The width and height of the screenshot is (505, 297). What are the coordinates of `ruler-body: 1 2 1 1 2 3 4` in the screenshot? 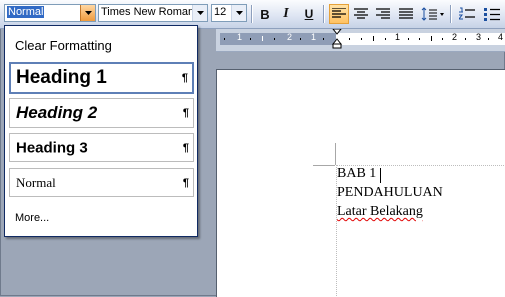 It's located at (362, 39).